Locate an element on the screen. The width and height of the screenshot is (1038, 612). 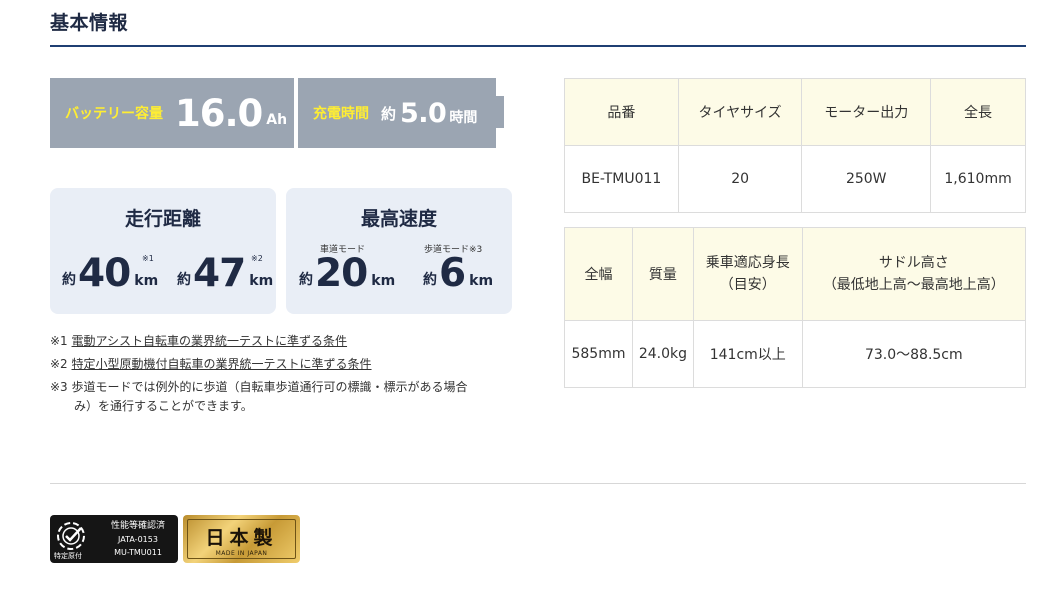
speed-value-2: 約 6 km is located at coordinates (458, 273).